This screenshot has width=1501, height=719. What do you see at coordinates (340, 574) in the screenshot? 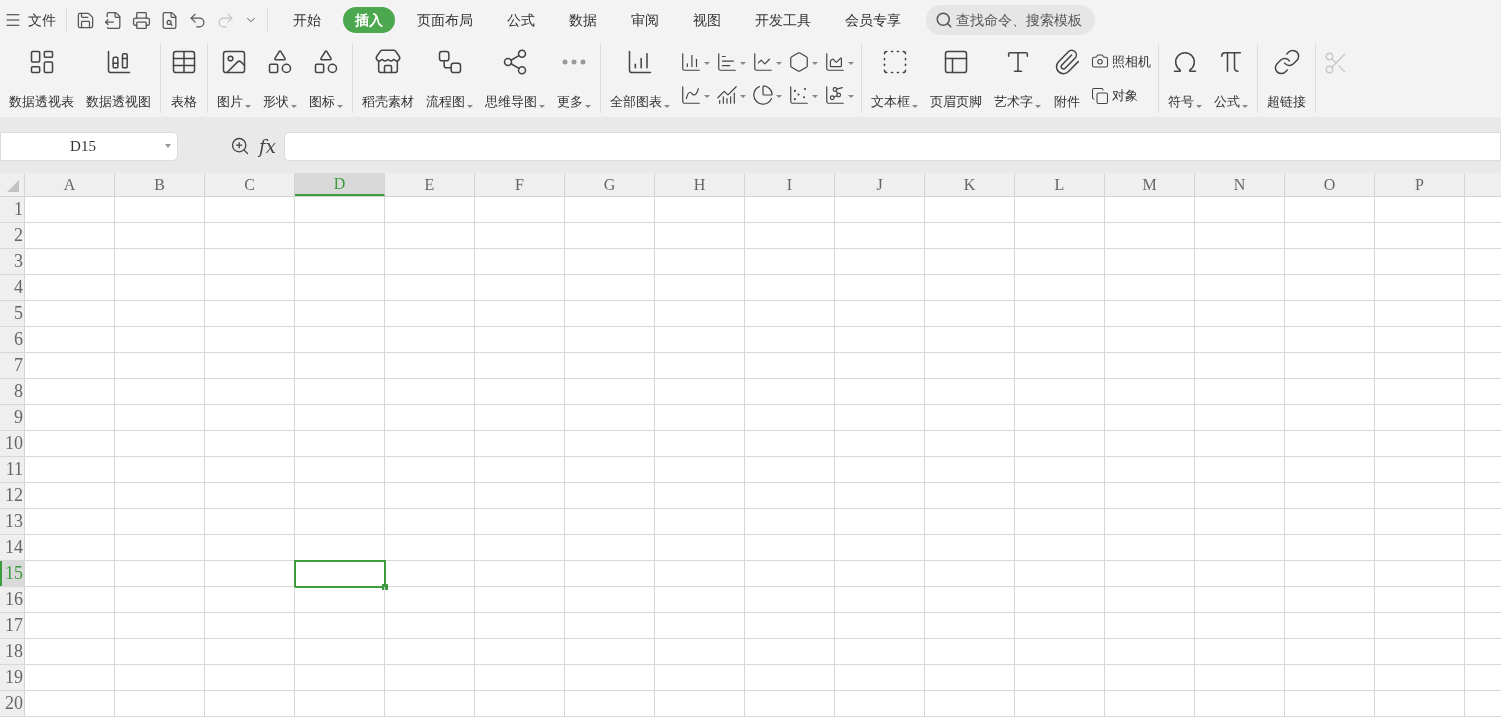
I see `active-cell` at bounding box center [340, 574].